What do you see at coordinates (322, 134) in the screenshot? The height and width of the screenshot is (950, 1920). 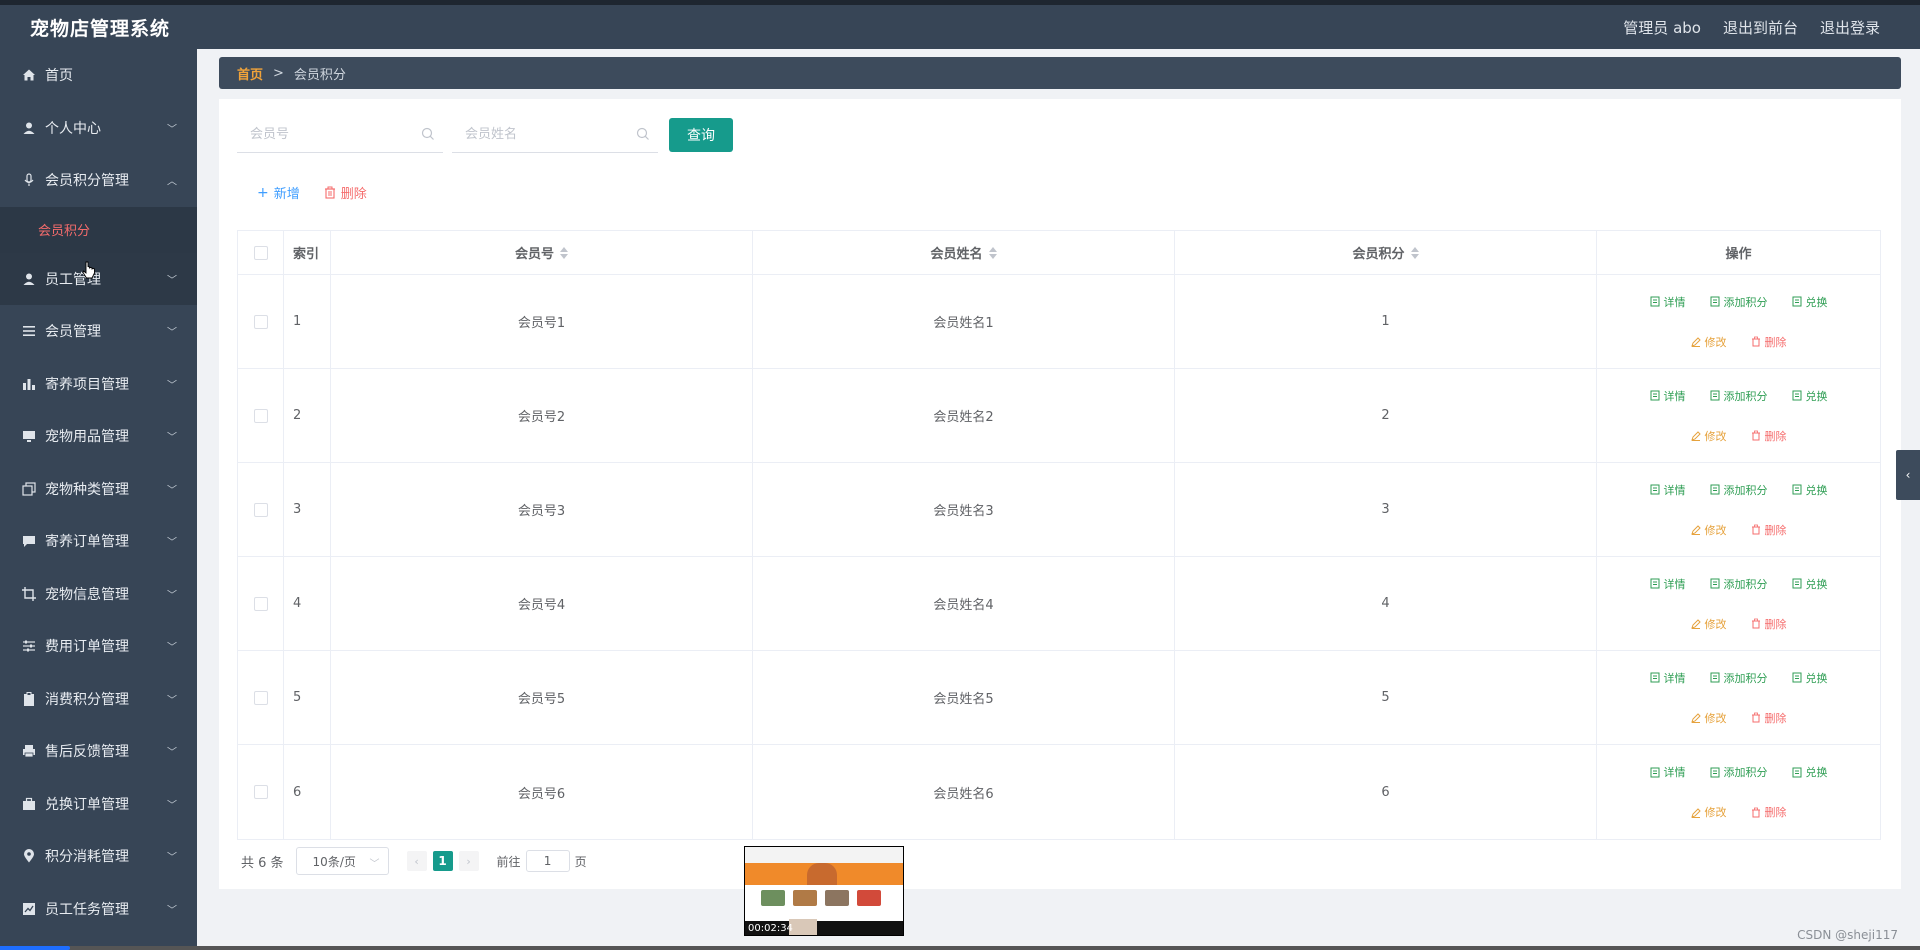 I see `member-no-input` at bounding box center [322, 134].